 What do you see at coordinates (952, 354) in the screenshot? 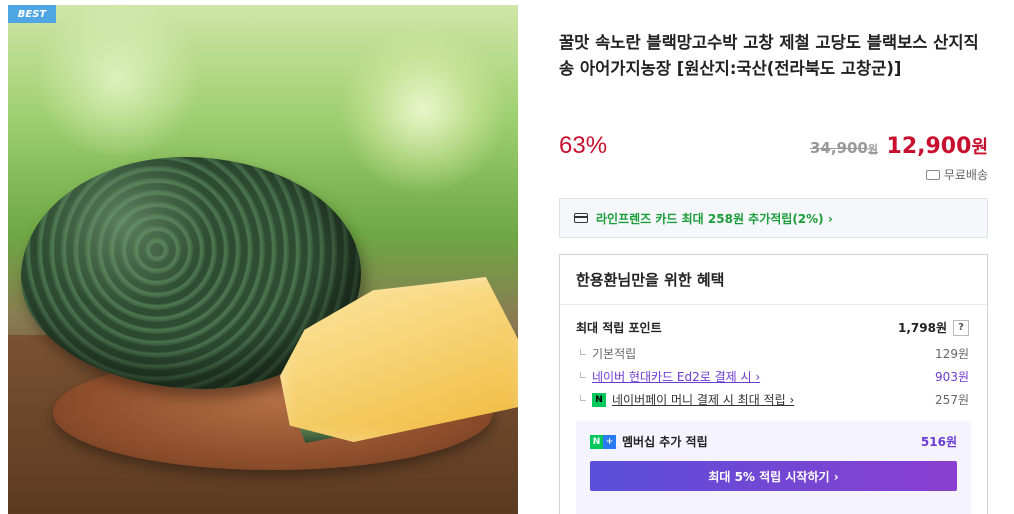
I see `points-value: 129원` at bounding box center [952, 354].